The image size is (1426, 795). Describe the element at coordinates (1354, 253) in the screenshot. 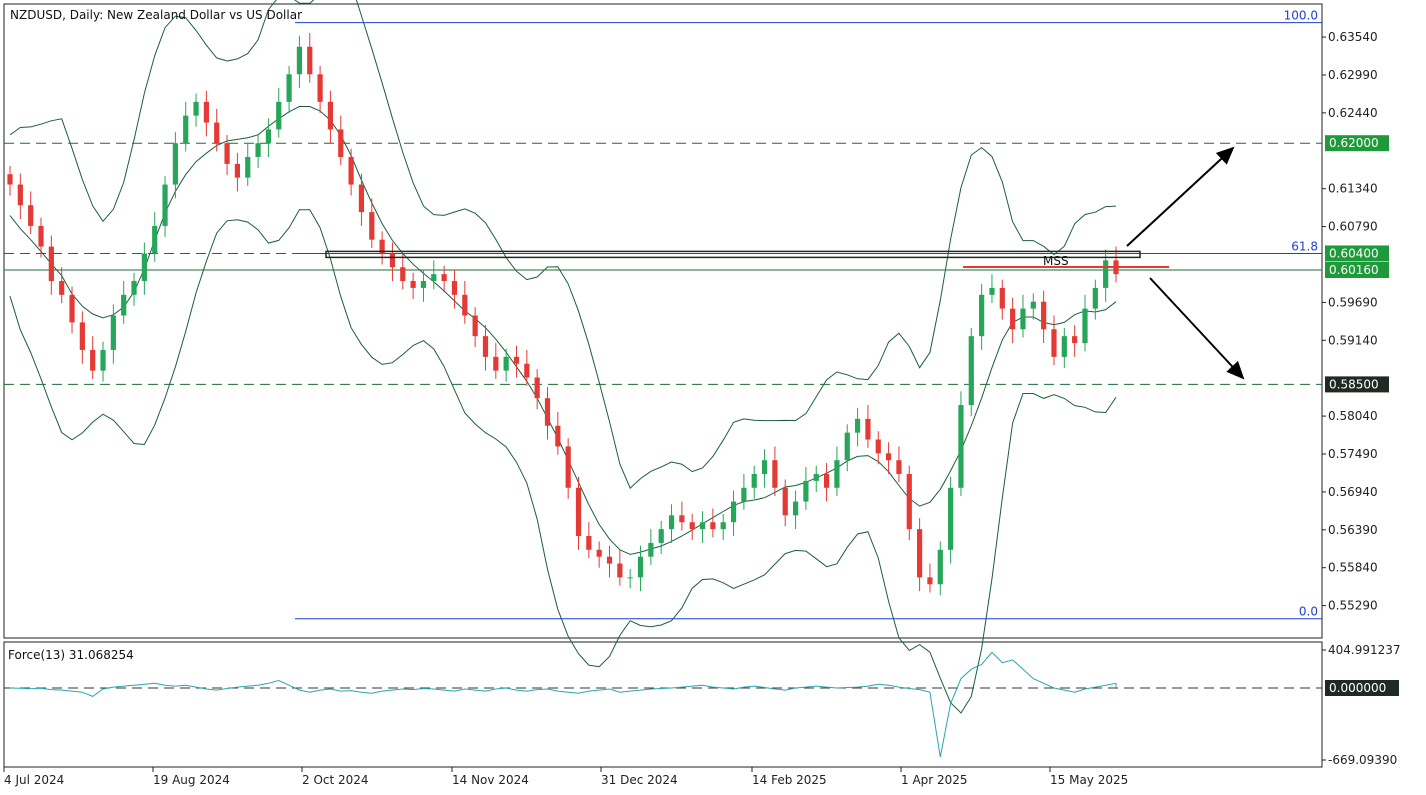

I see `price-tag-label: 0.60400` at that location.